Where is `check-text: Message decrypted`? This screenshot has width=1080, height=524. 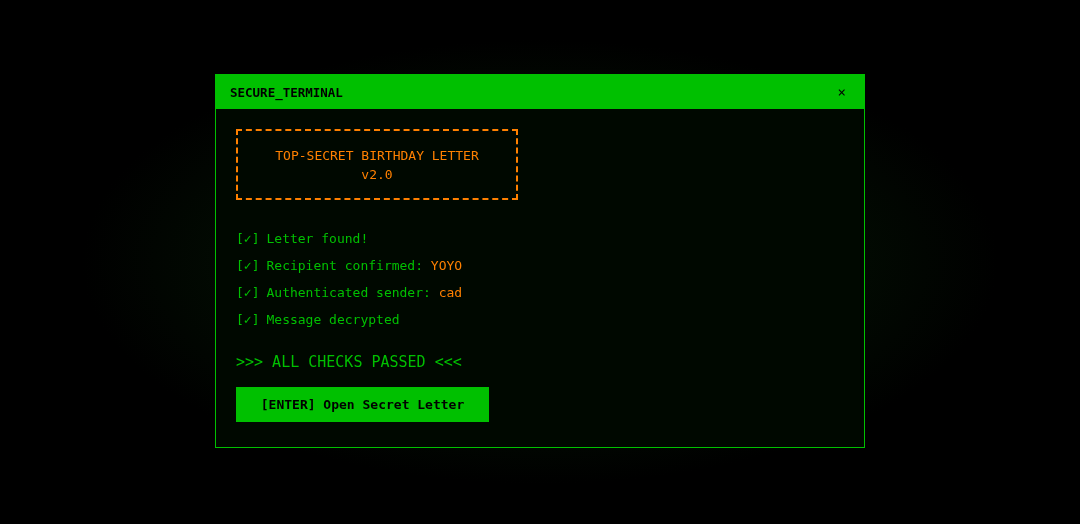 check-text: Message decrypted is located at coordinates (333, 320).